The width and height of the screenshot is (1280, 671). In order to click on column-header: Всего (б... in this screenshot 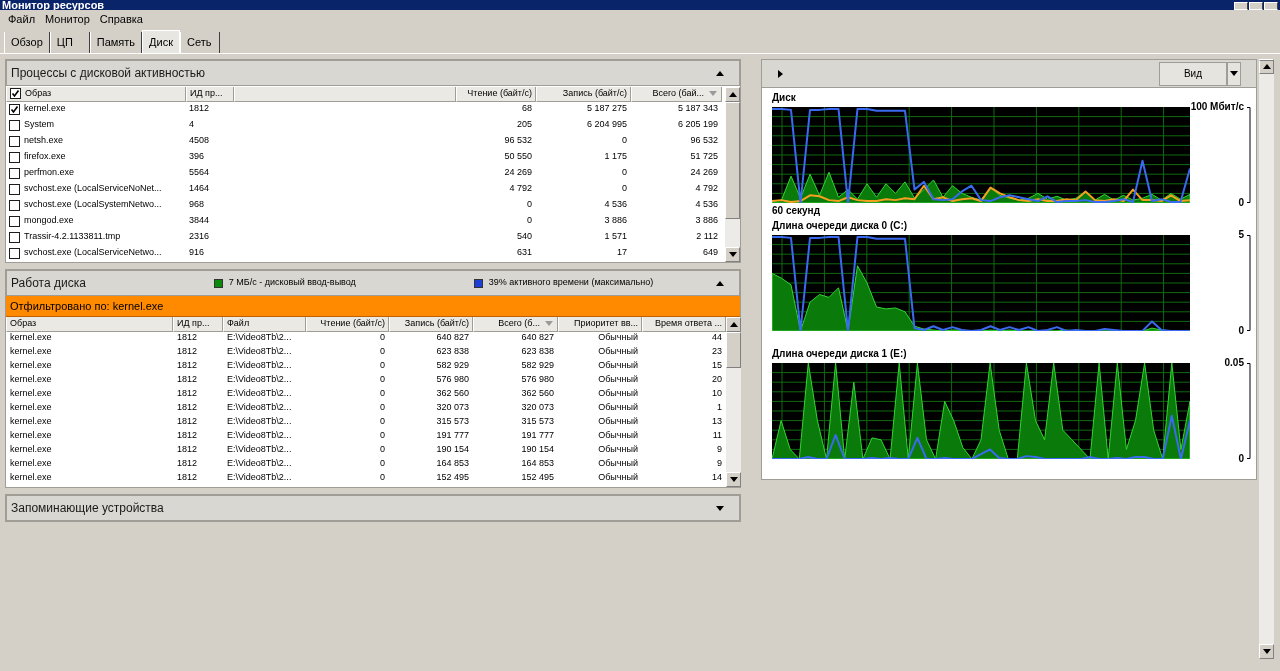, I will do `click(515, 324)`.